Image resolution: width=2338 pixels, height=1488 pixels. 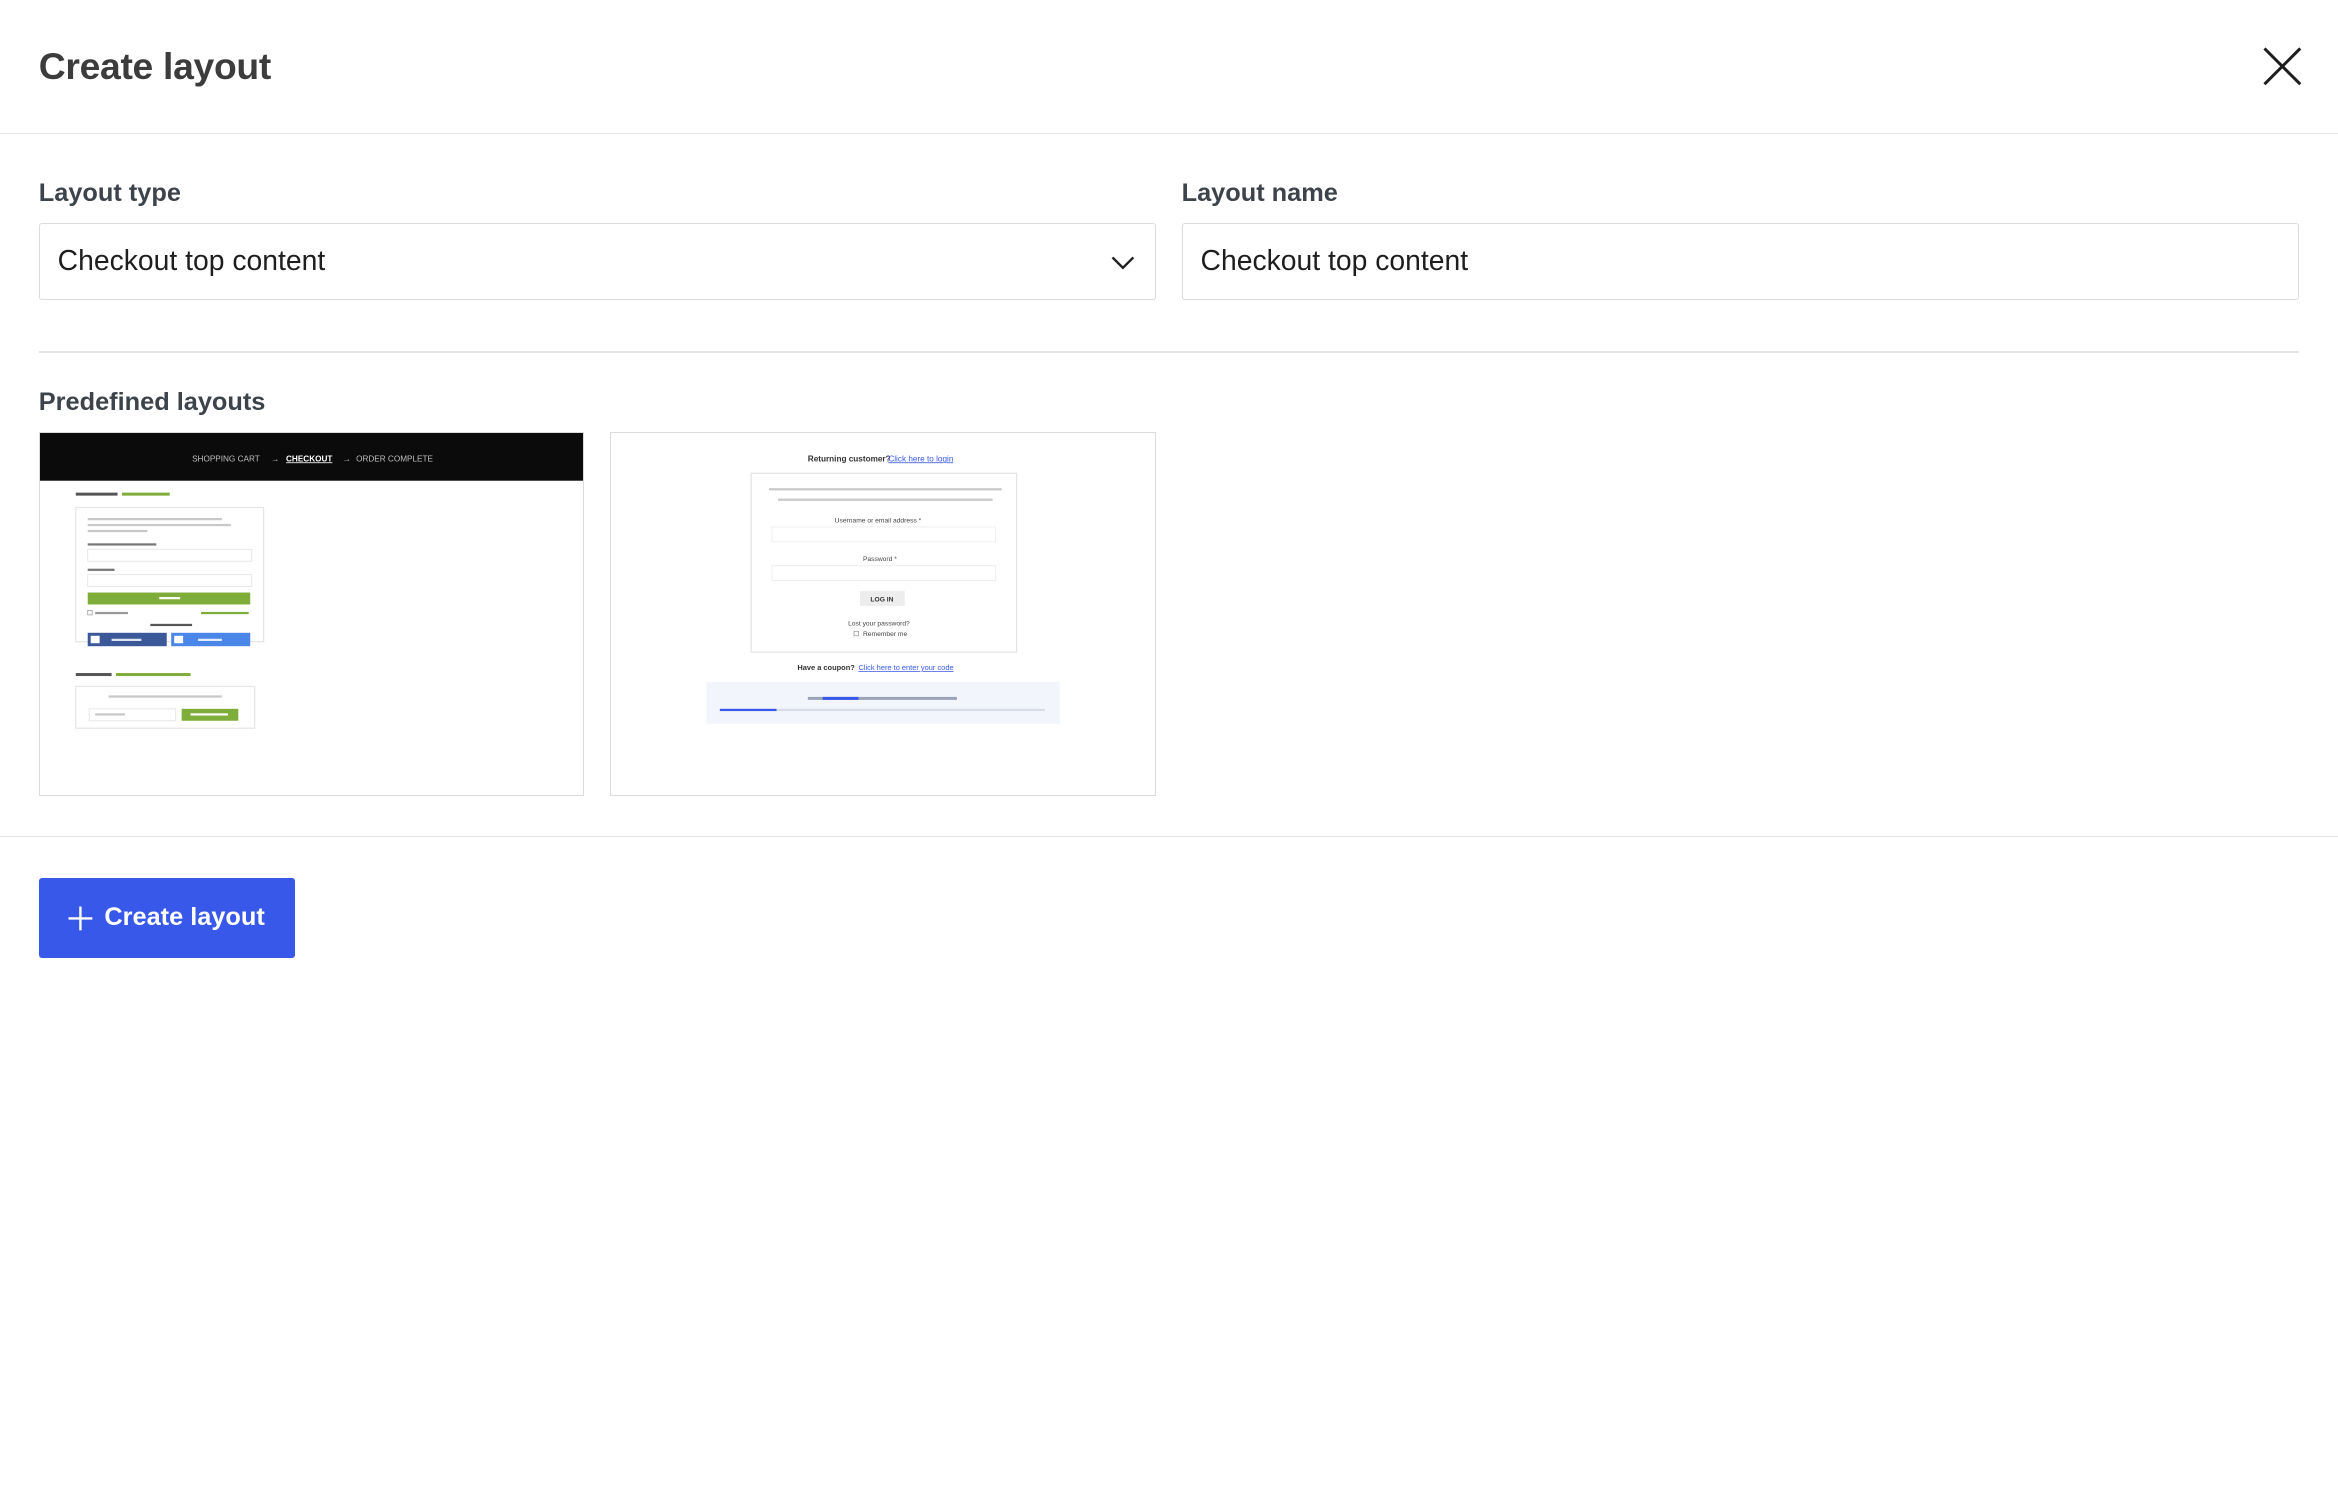 I want to click on plus-icon, so click(x=80, y=918).